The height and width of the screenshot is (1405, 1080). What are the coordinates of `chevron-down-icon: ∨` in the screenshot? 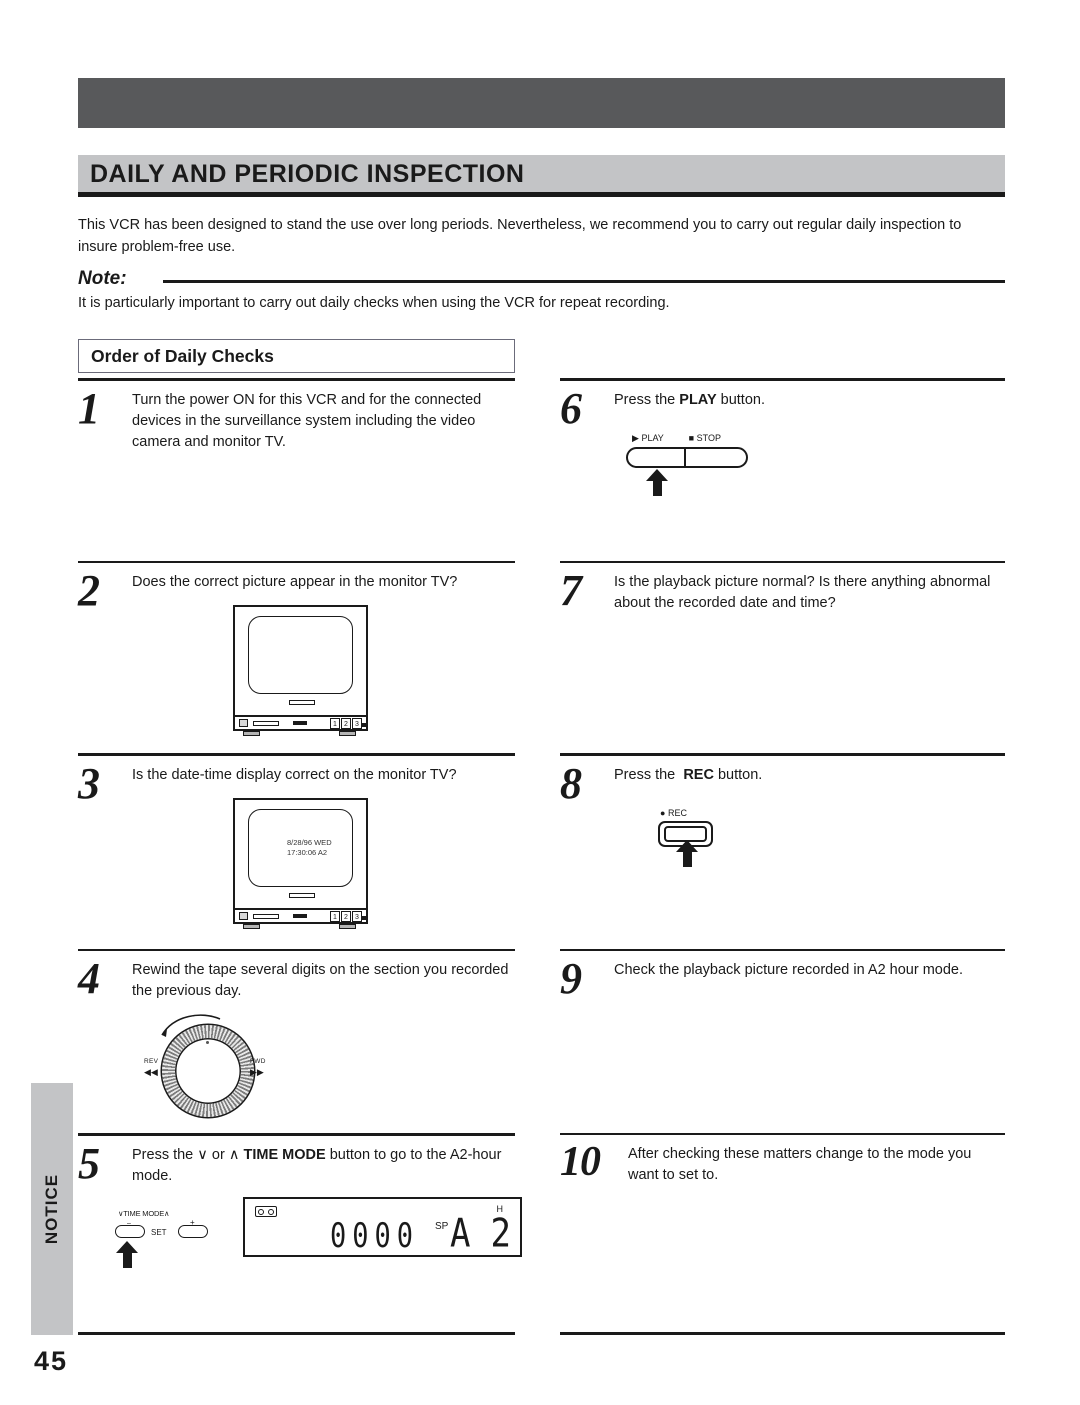 It's located at (202, 1154).